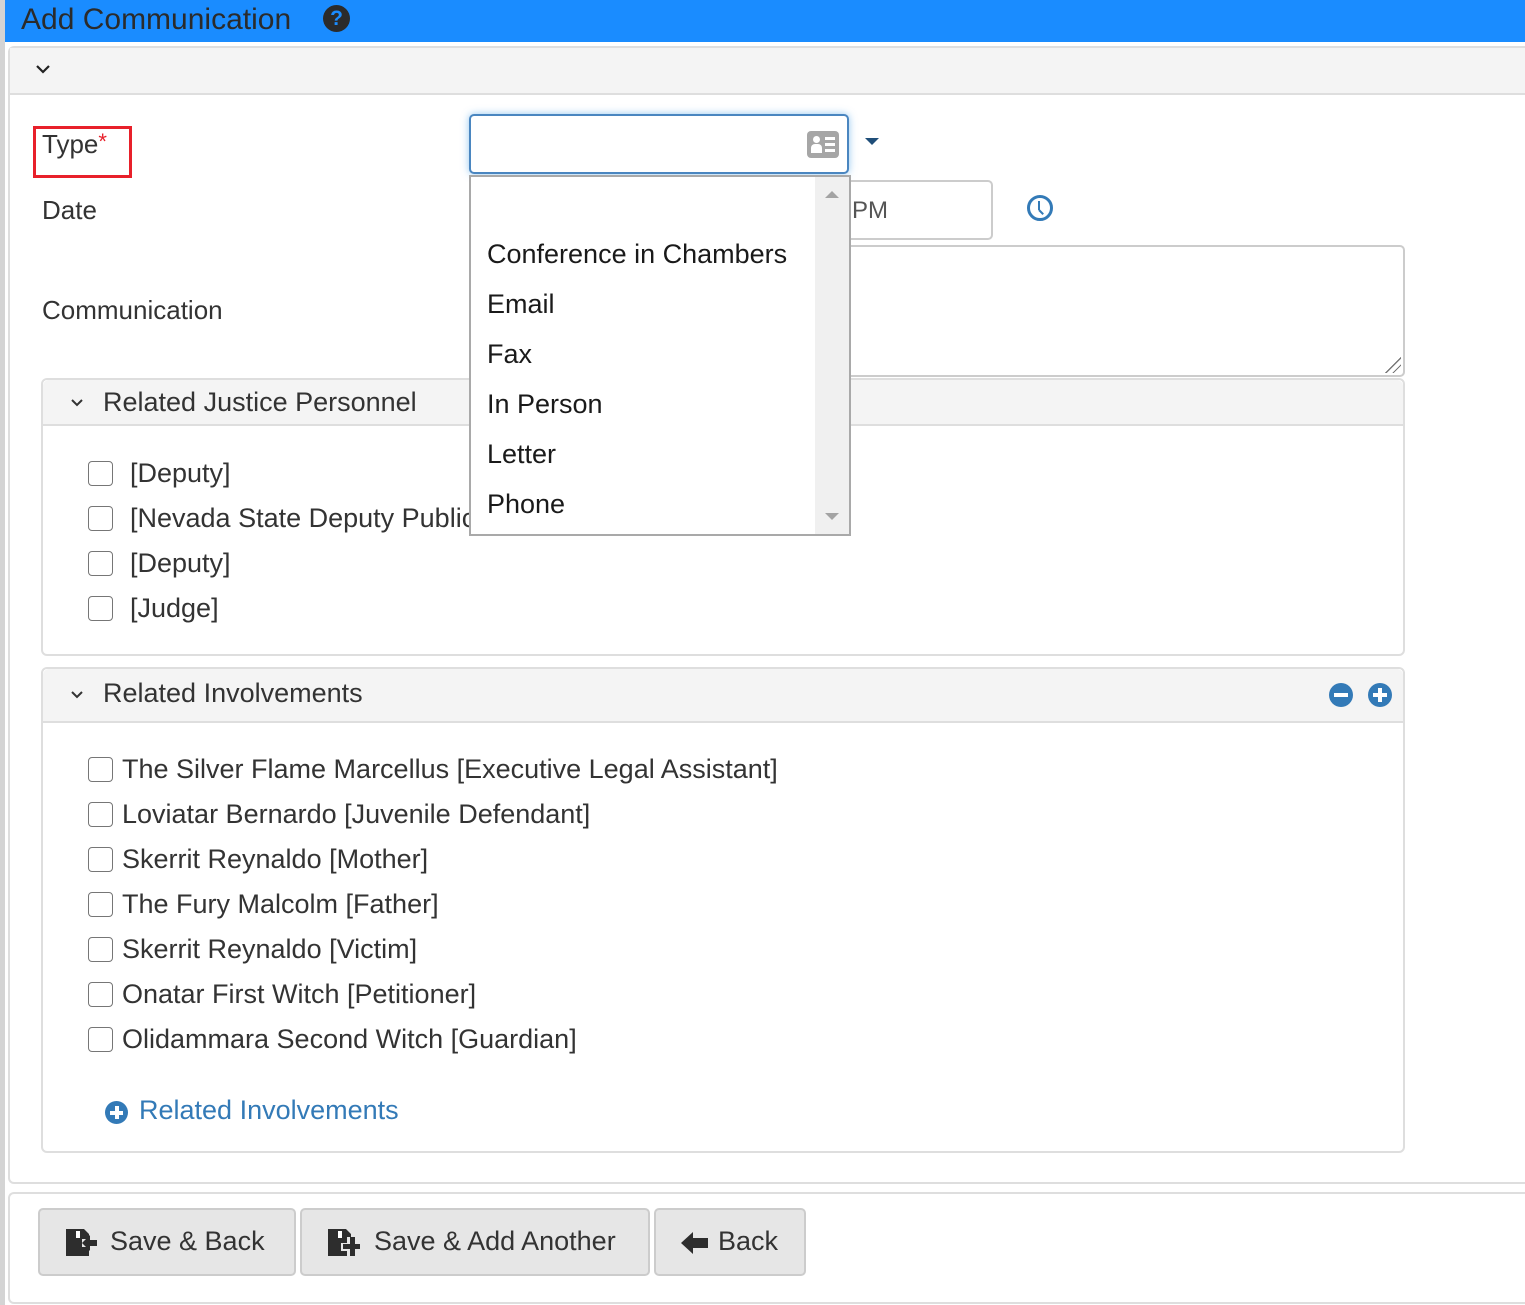  Describe the element at coordinates (132, 310) in the screenshot. I see `communication-label: Communication` at that location.